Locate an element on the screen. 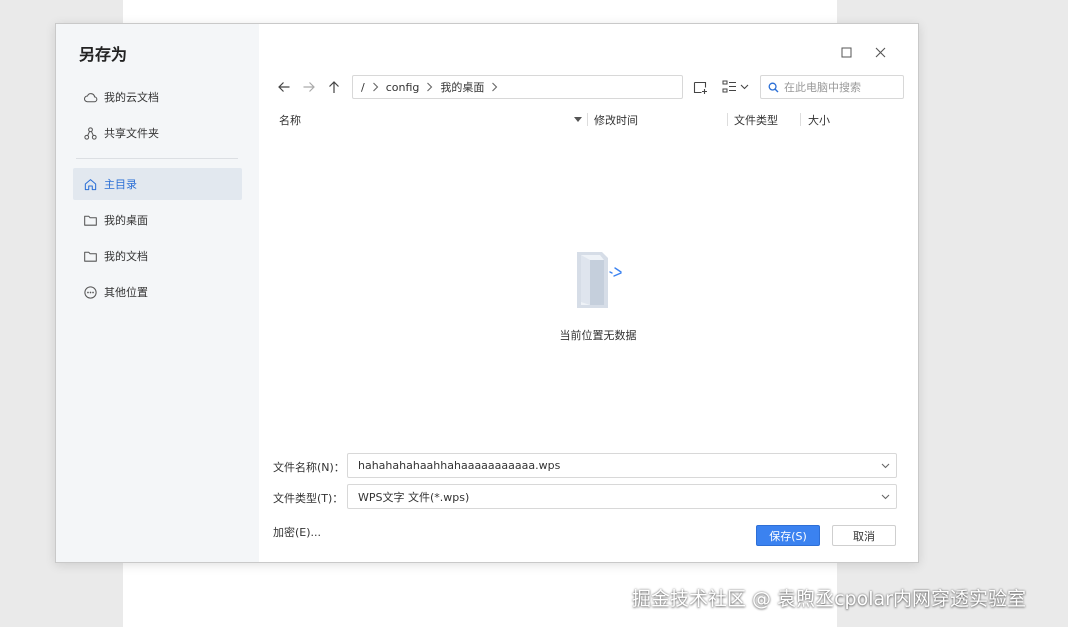  path-bar: / config 我的桌面 is located at coordinates (517, 87).